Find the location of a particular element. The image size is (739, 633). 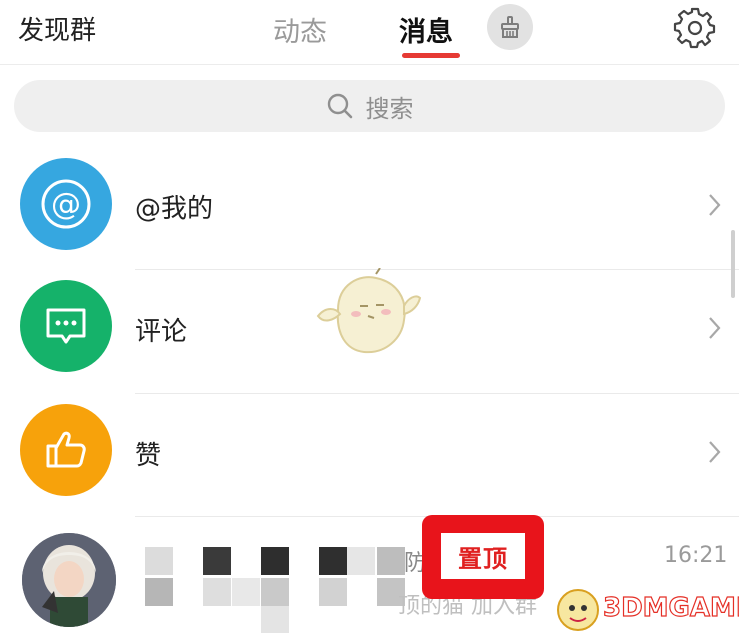

tab-feed: 动态 is located at coordinates (300, 29).